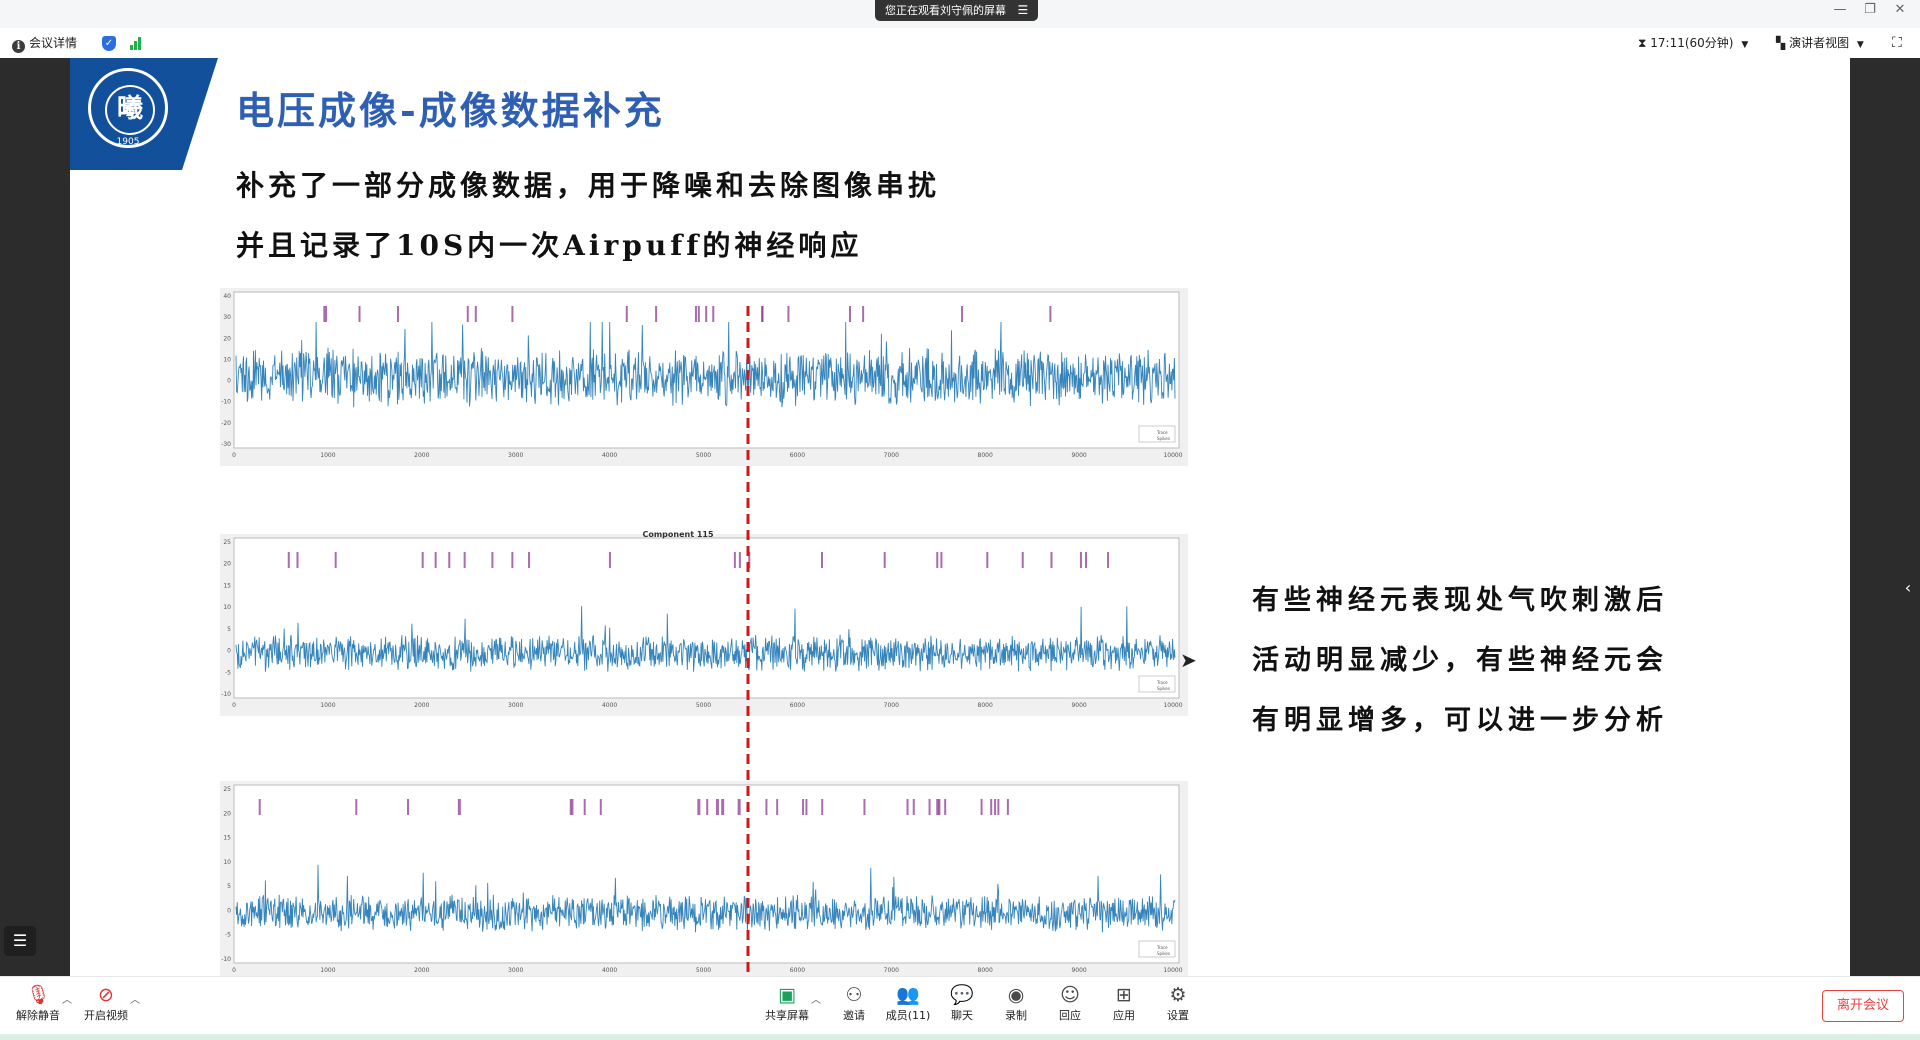 Image resolution: width=1920 pixels, height=1040 pixels. What do you see at coordinates (20, 941) in the screenshot?
I see `list-menu-icon: ☰` at bounding box center [20, 941].